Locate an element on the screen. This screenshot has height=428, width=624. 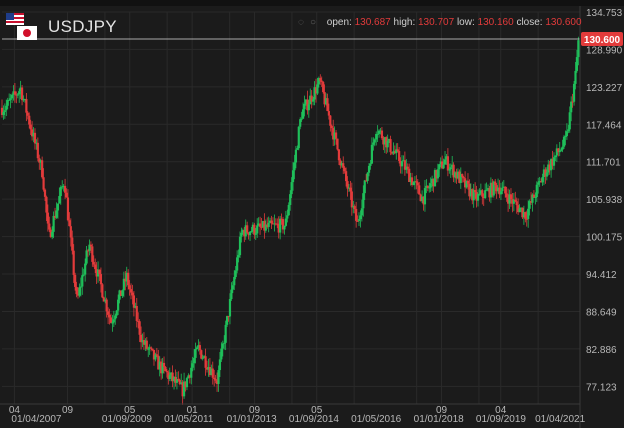
y-tick-label: 88.649 is located at coordinates (601, 312).